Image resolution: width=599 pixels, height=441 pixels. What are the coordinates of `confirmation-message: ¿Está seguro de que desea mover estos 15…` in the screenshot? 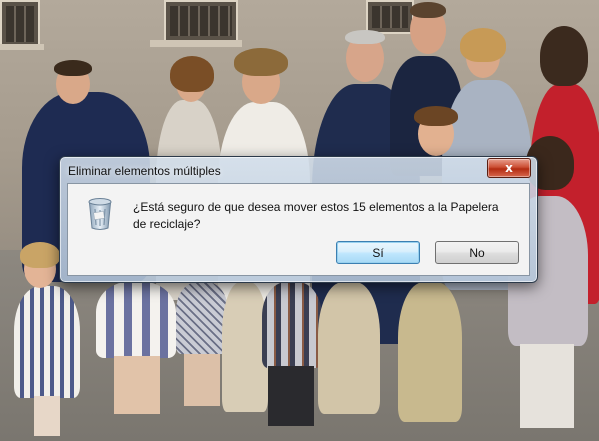 It's located at (316, 215).